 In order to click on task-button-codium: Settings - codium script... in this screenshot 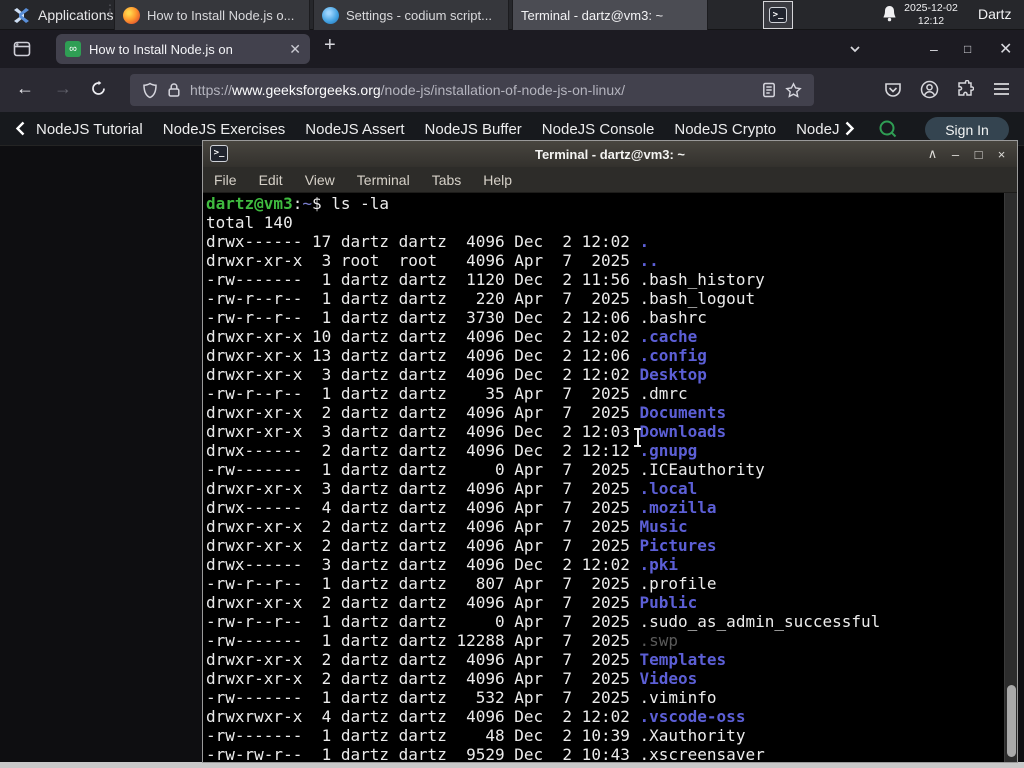, I will do `click(411, 15)`.